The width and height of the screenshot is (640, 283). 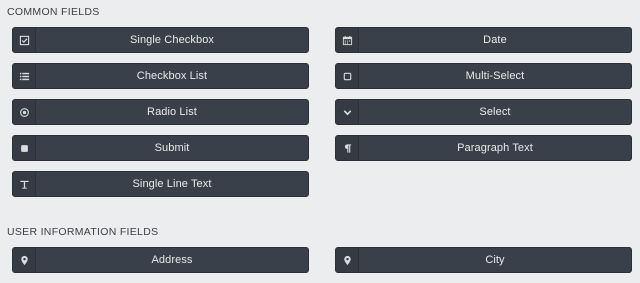 I want to click on radio-icon, so click(x=24, y=112).